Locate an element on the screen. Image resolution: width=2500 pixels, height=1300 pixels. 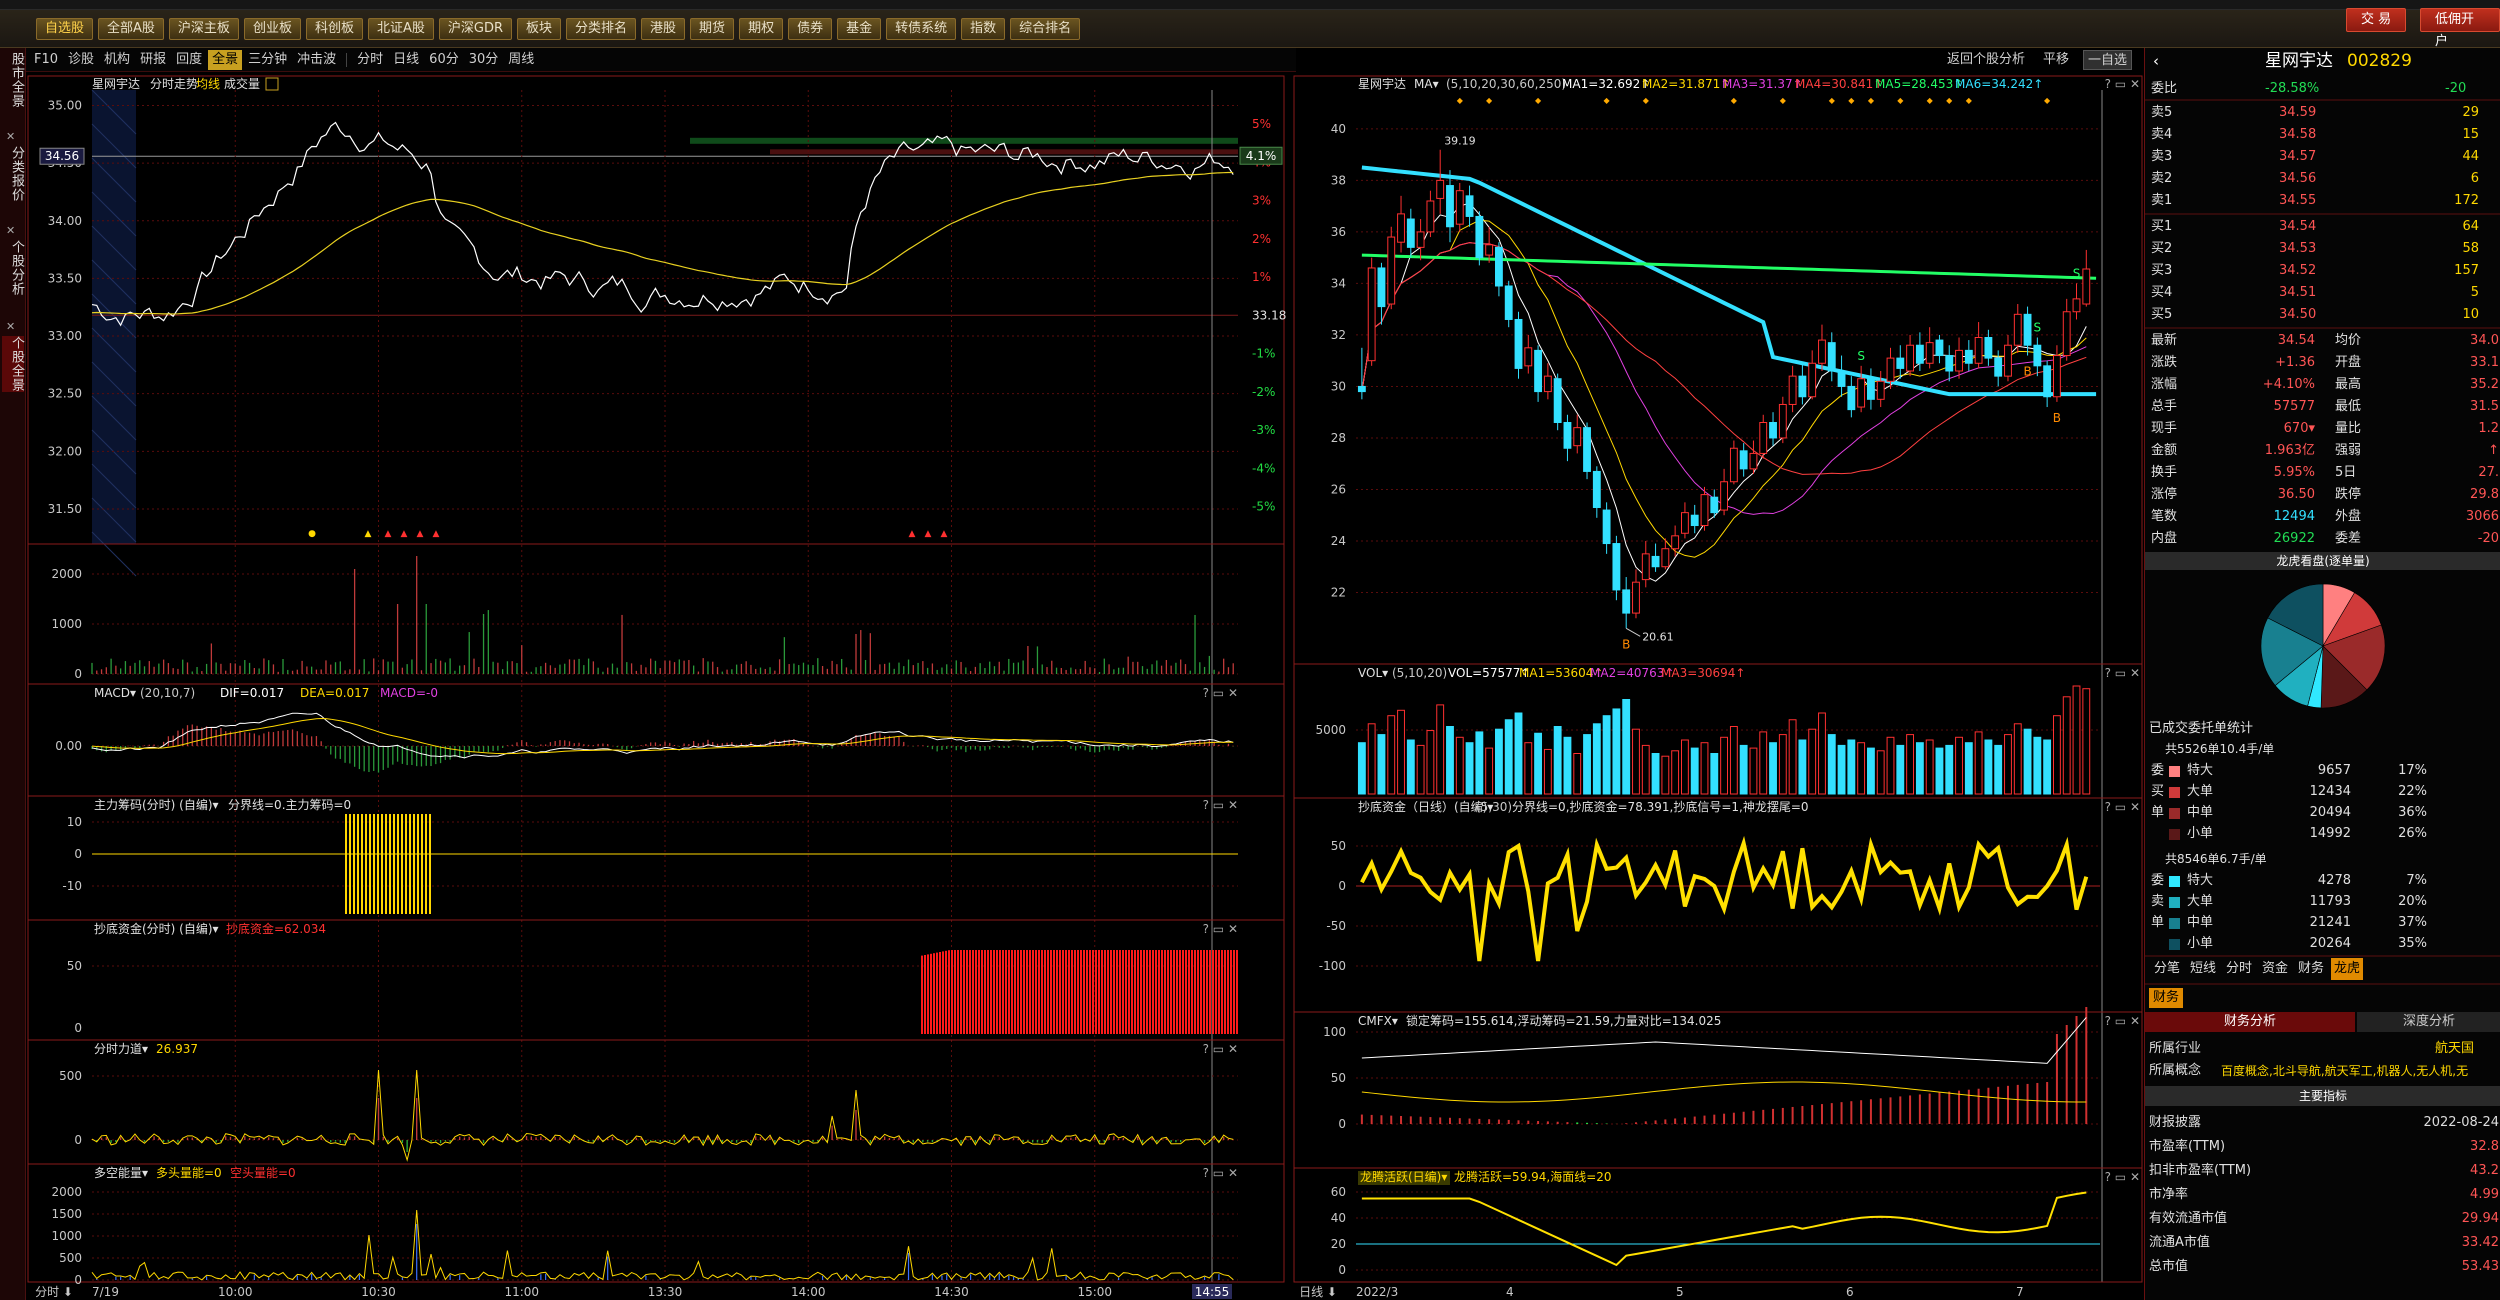
kline-controls: ? ▭ ✕ is located at coordinates (2122, 84).